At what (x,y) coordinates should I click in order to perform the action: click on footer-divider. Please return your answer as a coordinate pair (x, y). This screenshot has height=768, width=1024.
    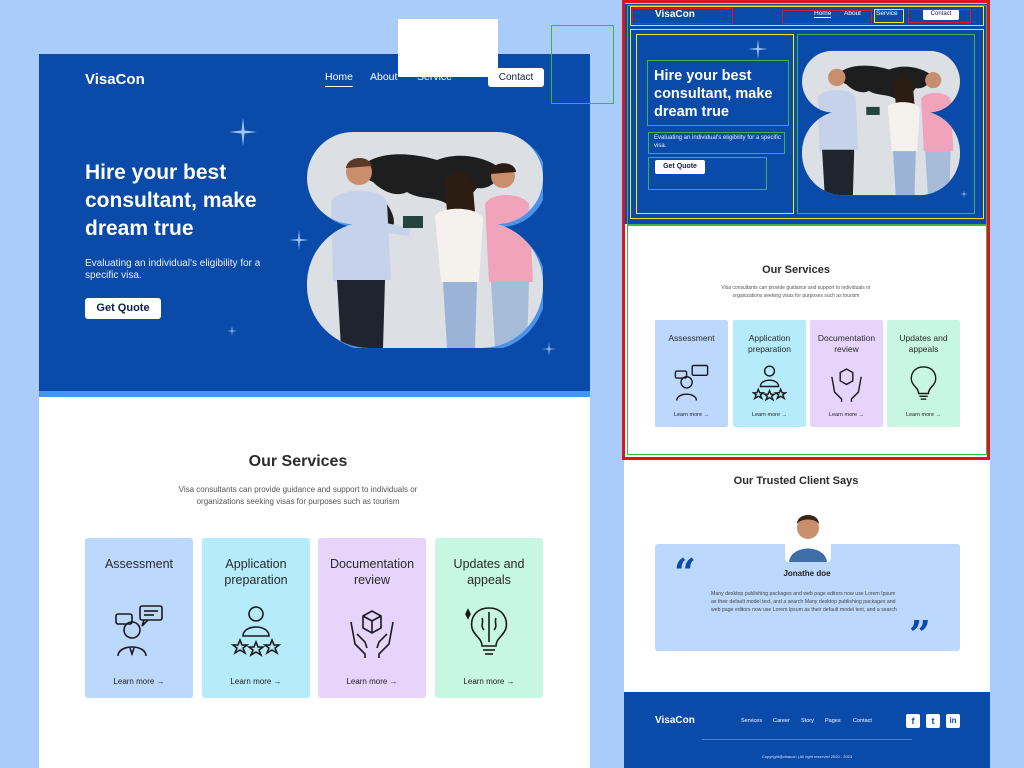
    Looking at the image, I should click on (807, 739).